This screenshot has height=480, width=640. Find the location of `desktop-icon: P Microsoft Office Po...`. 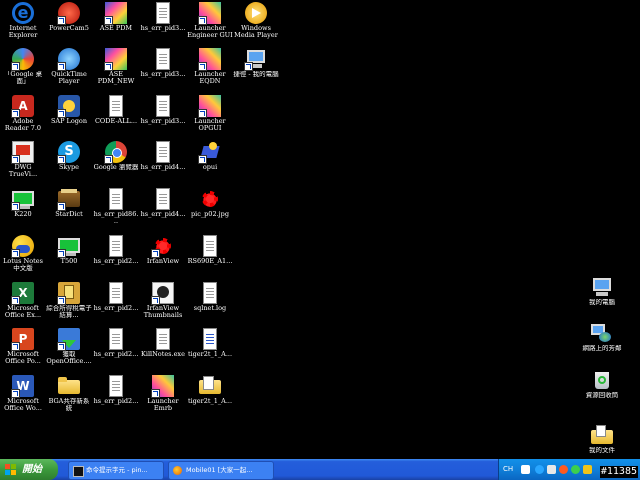

desktop-icon: P Microsoft Office Po... is located at coordinates (23, 352).